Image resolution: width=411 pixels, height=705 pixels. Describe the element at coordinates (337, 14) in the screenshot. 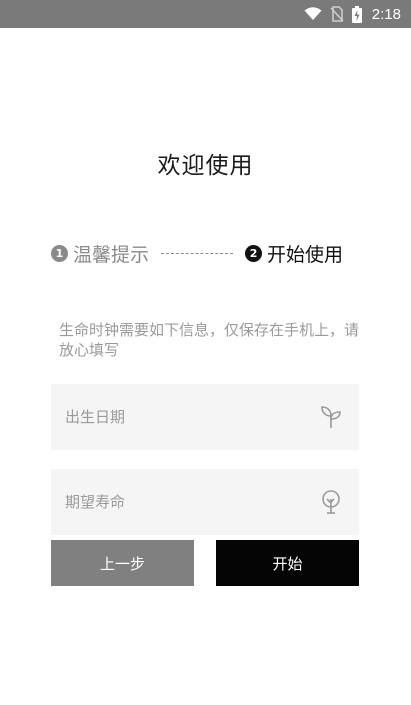

I see `no-sim-icon` at that location.